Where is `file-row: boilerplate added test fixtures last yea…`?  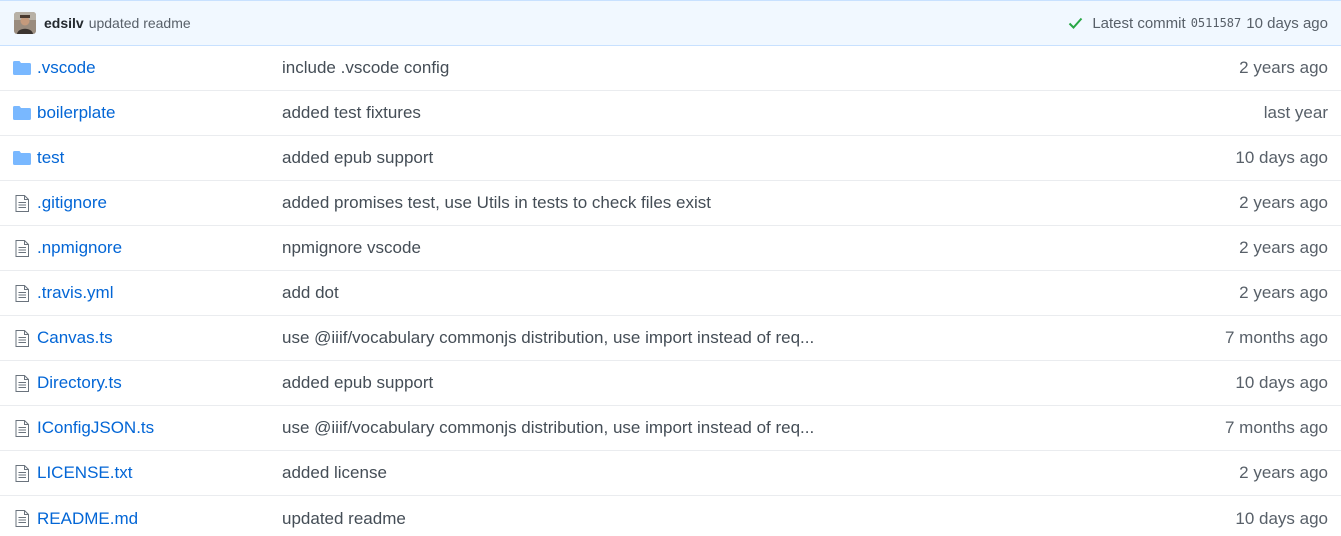
file-row: boilerplate added test fixtures last yea… is located at coordinates (670, 113).